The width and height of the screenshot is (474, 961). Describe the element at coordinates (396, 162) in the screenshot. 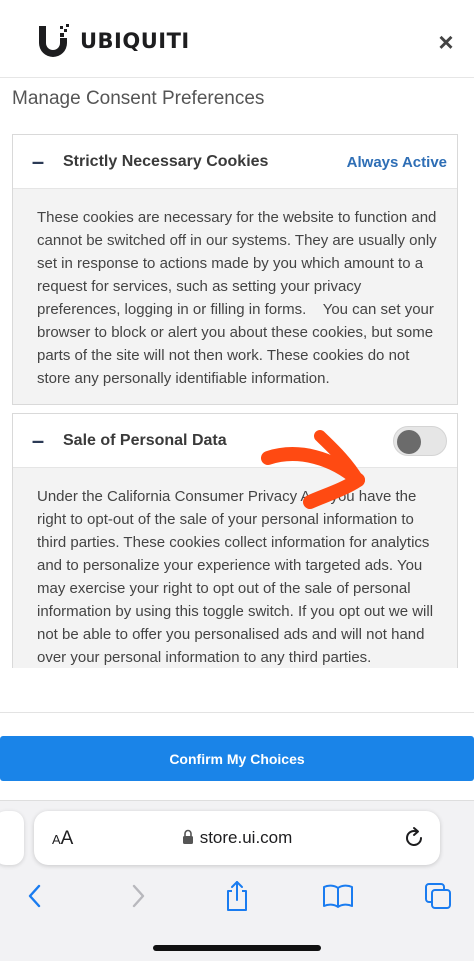

I see `always-active-label: Always Active` at that location.